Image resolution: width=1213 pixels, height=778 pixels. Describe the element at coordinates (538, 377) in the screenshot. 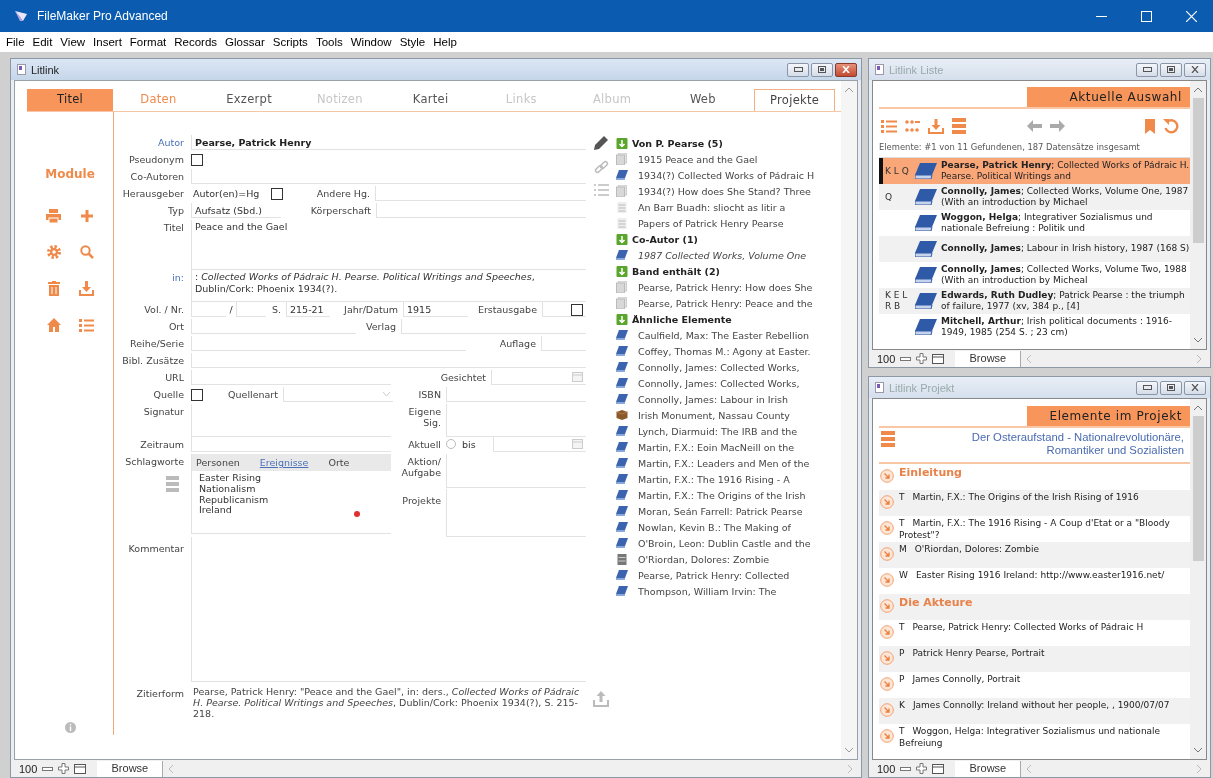

I see `date-field` at that location.